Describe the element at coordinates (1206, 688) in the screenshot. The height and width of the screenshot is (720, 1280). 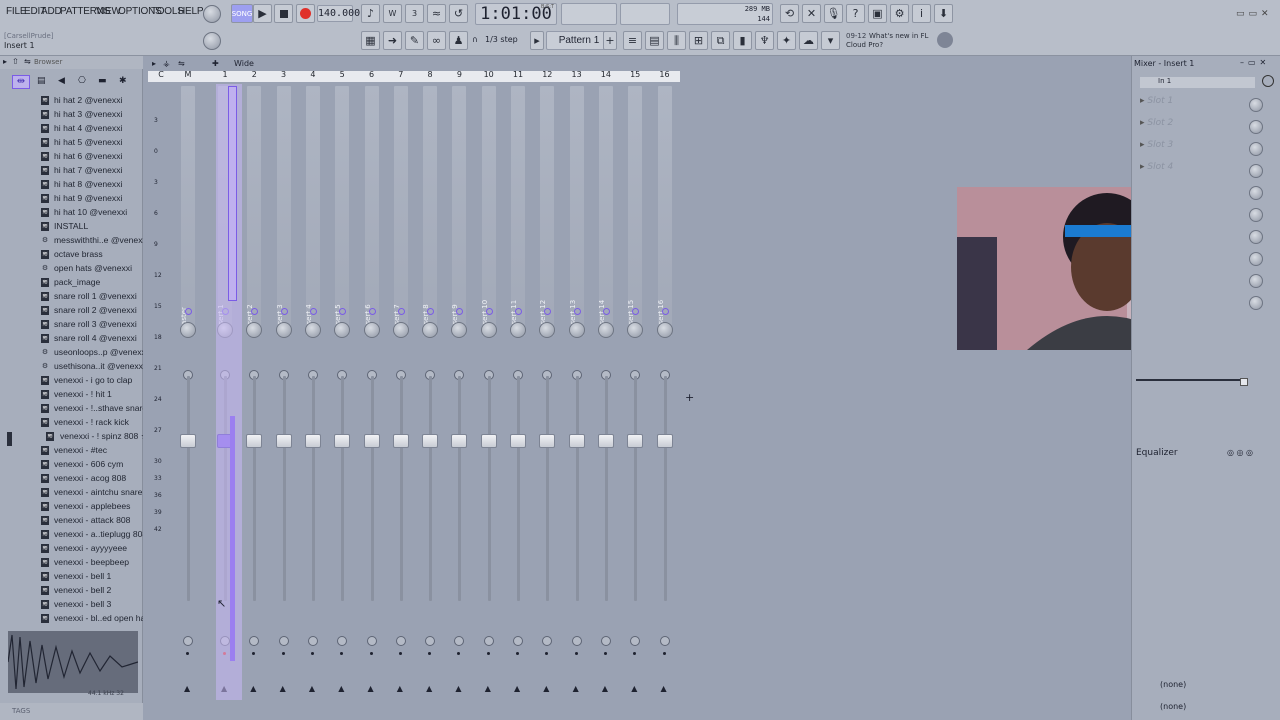
I see `output-1: (none)` at that location.